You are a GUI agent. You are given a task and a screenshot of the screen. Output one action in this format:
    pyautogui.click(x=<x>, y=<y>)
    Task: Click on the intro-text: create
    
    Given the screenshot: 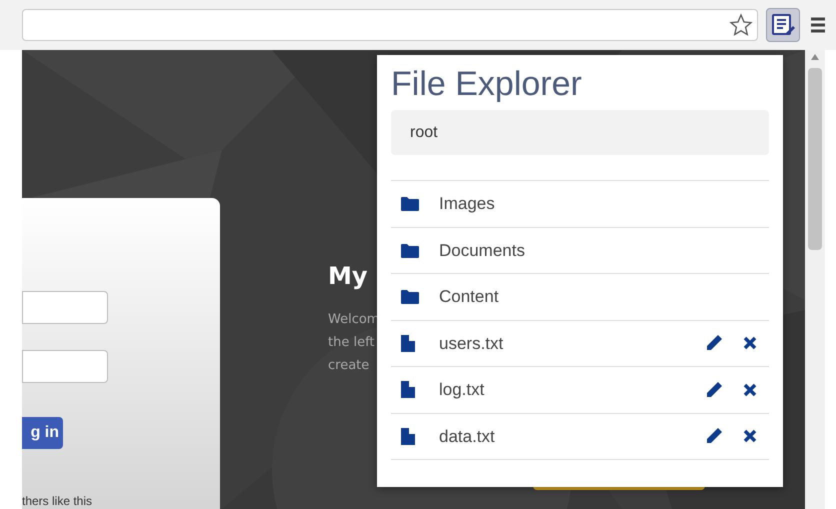 What is the action you would take?
    pyautogui.click(x=349, y=366)
    